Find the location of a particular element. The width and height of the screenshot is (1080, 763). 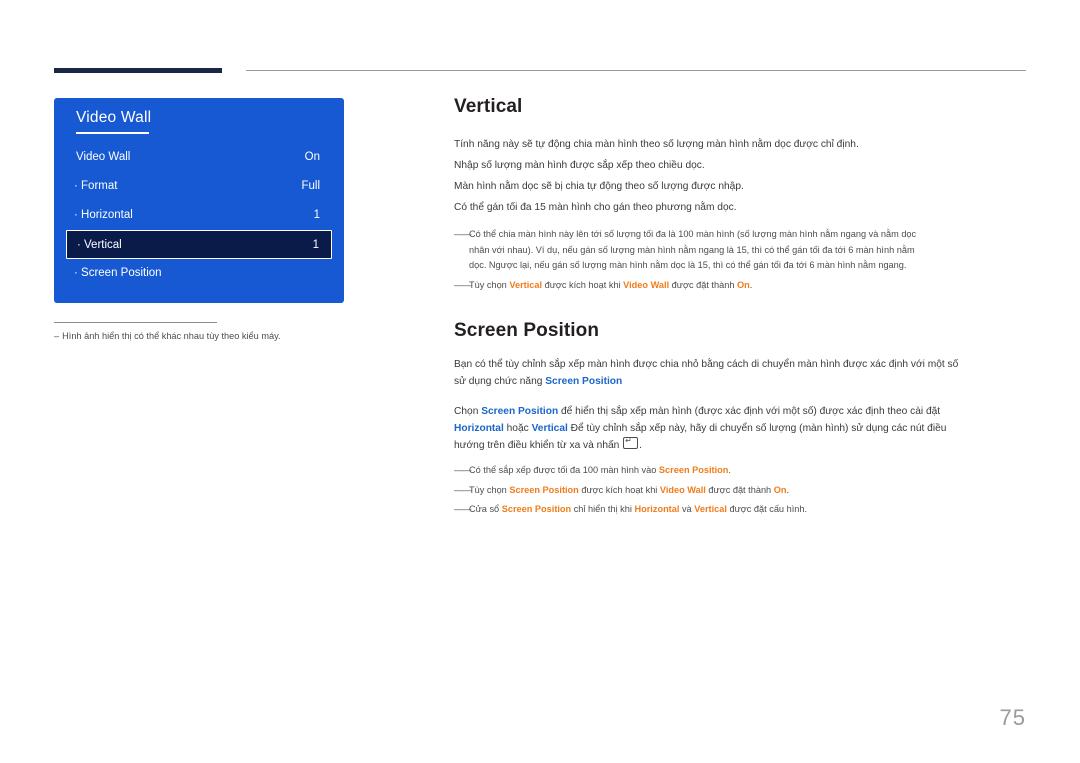

osd-row-label: · Horizontal is located at coordinates (103, 215).